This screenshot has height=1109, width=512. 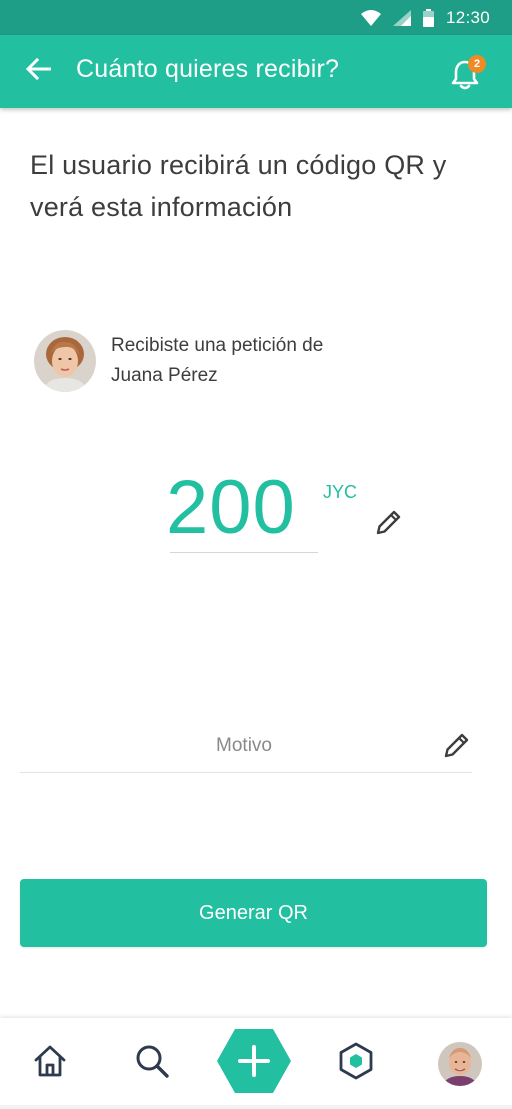 I want to click on motivo-placeholder: Motivo, so click(x=244, y=745).